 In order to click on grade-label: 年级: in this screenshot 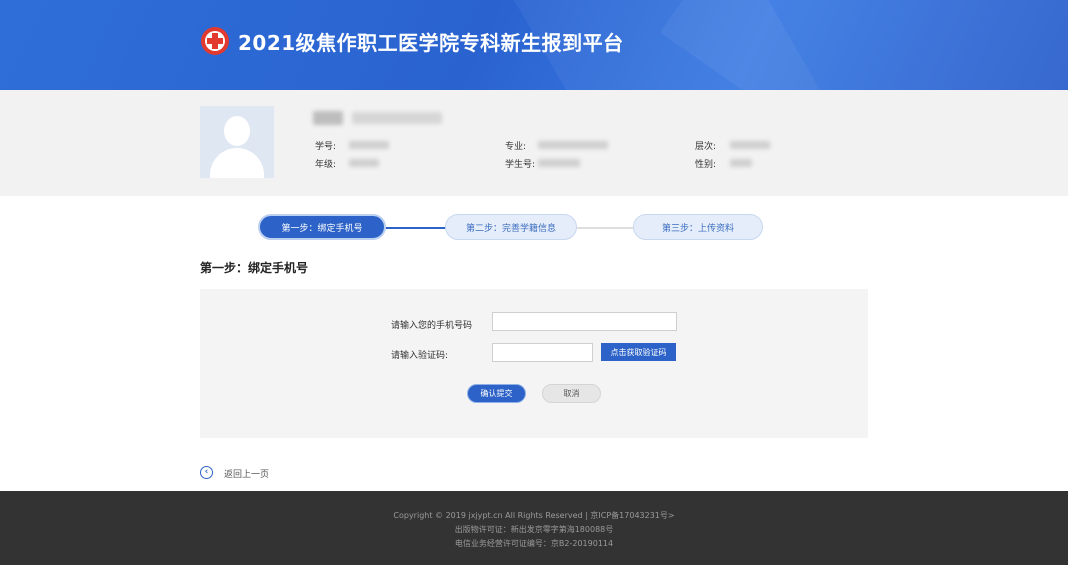, I will do `click(326, 165)`.